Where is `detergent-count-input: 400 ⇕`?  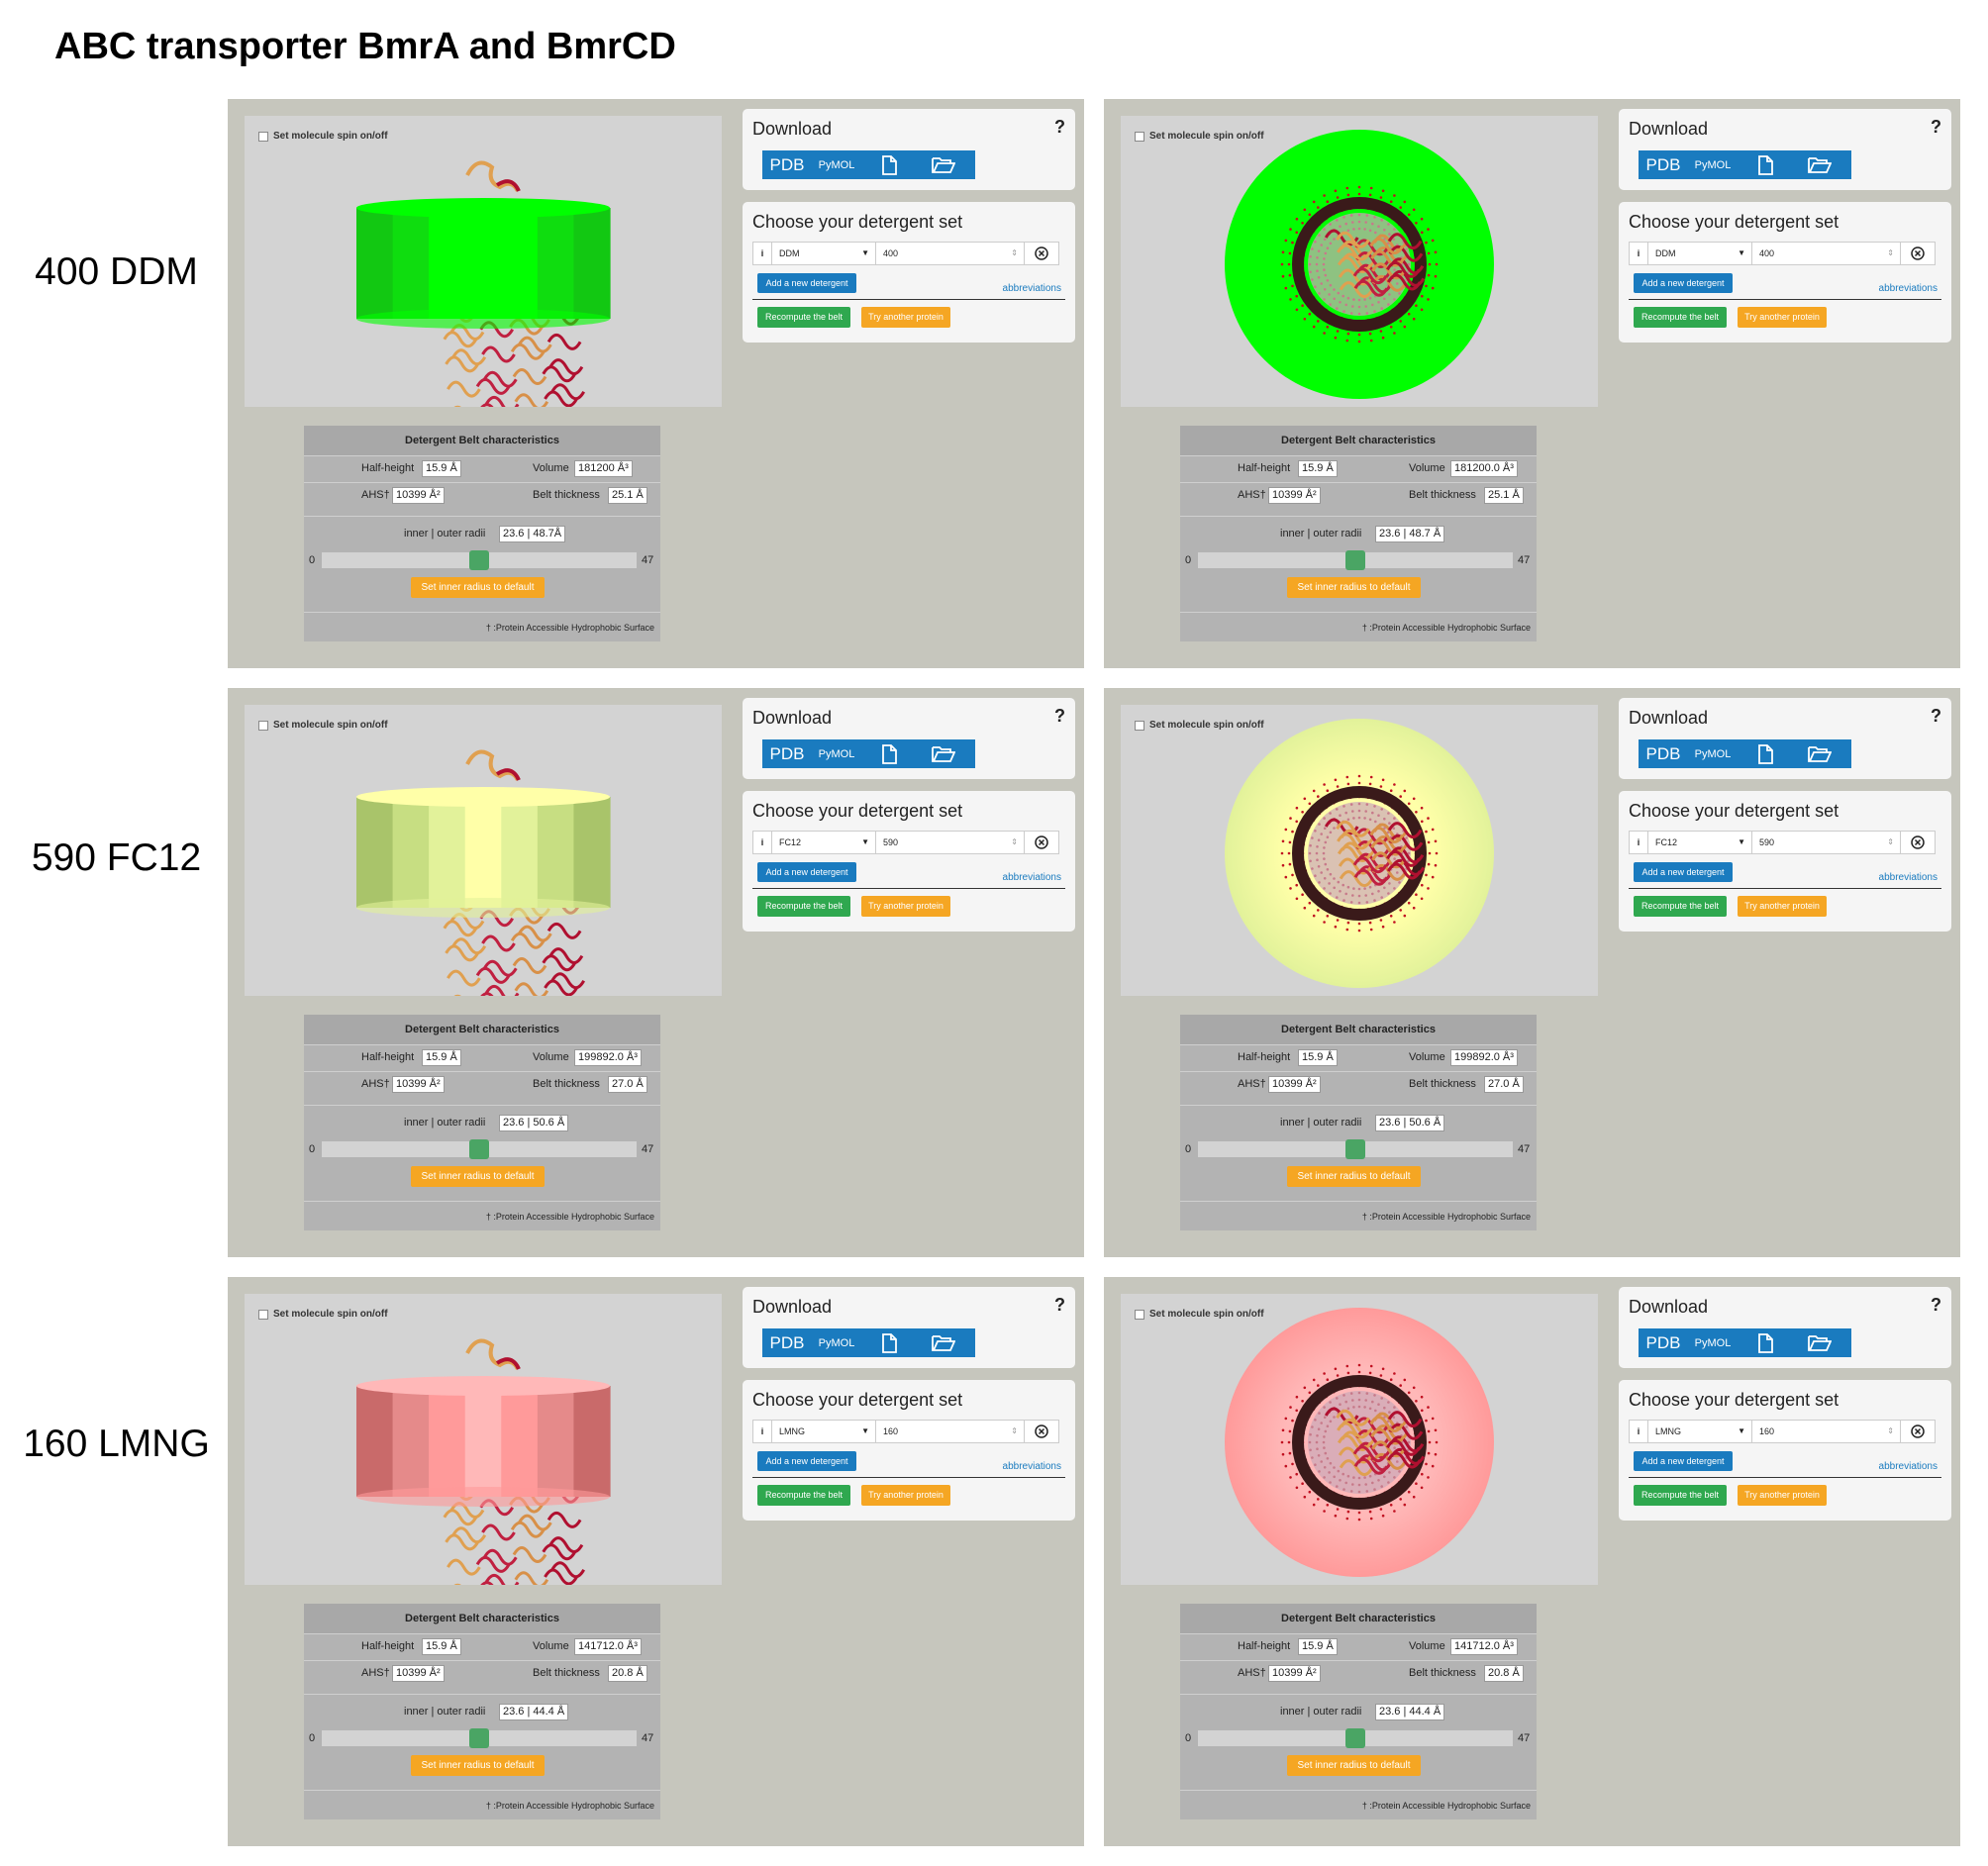 detergent-count-input: 400 ⇕ is located at coordinates (1826, 254).